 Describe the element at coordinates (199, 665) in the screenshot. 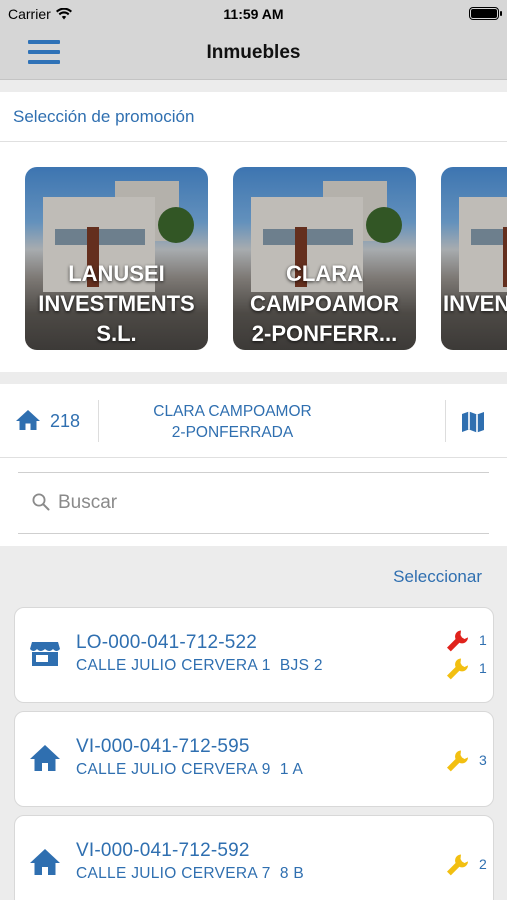

I see `property-address: CALLE JULIO CERVERA 1 BJS 2` at that location.